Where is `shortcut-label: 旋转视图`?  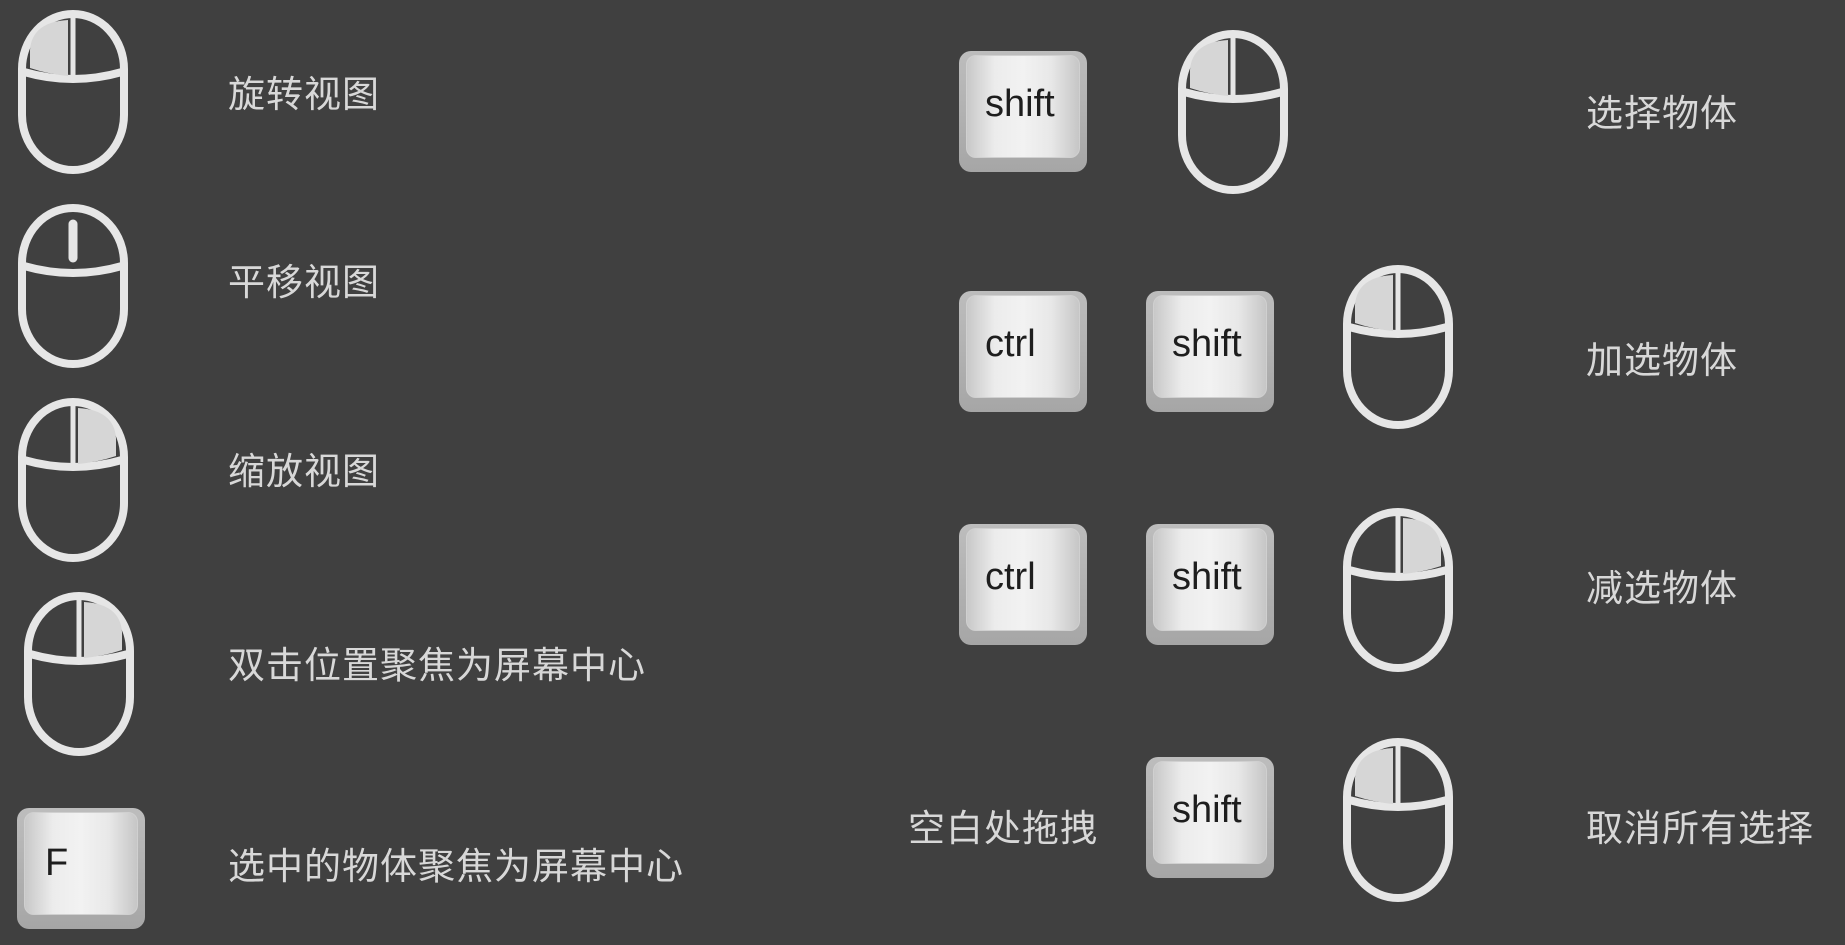 shortcut-label: 旋转视图 is located at coordinates (304, 94).